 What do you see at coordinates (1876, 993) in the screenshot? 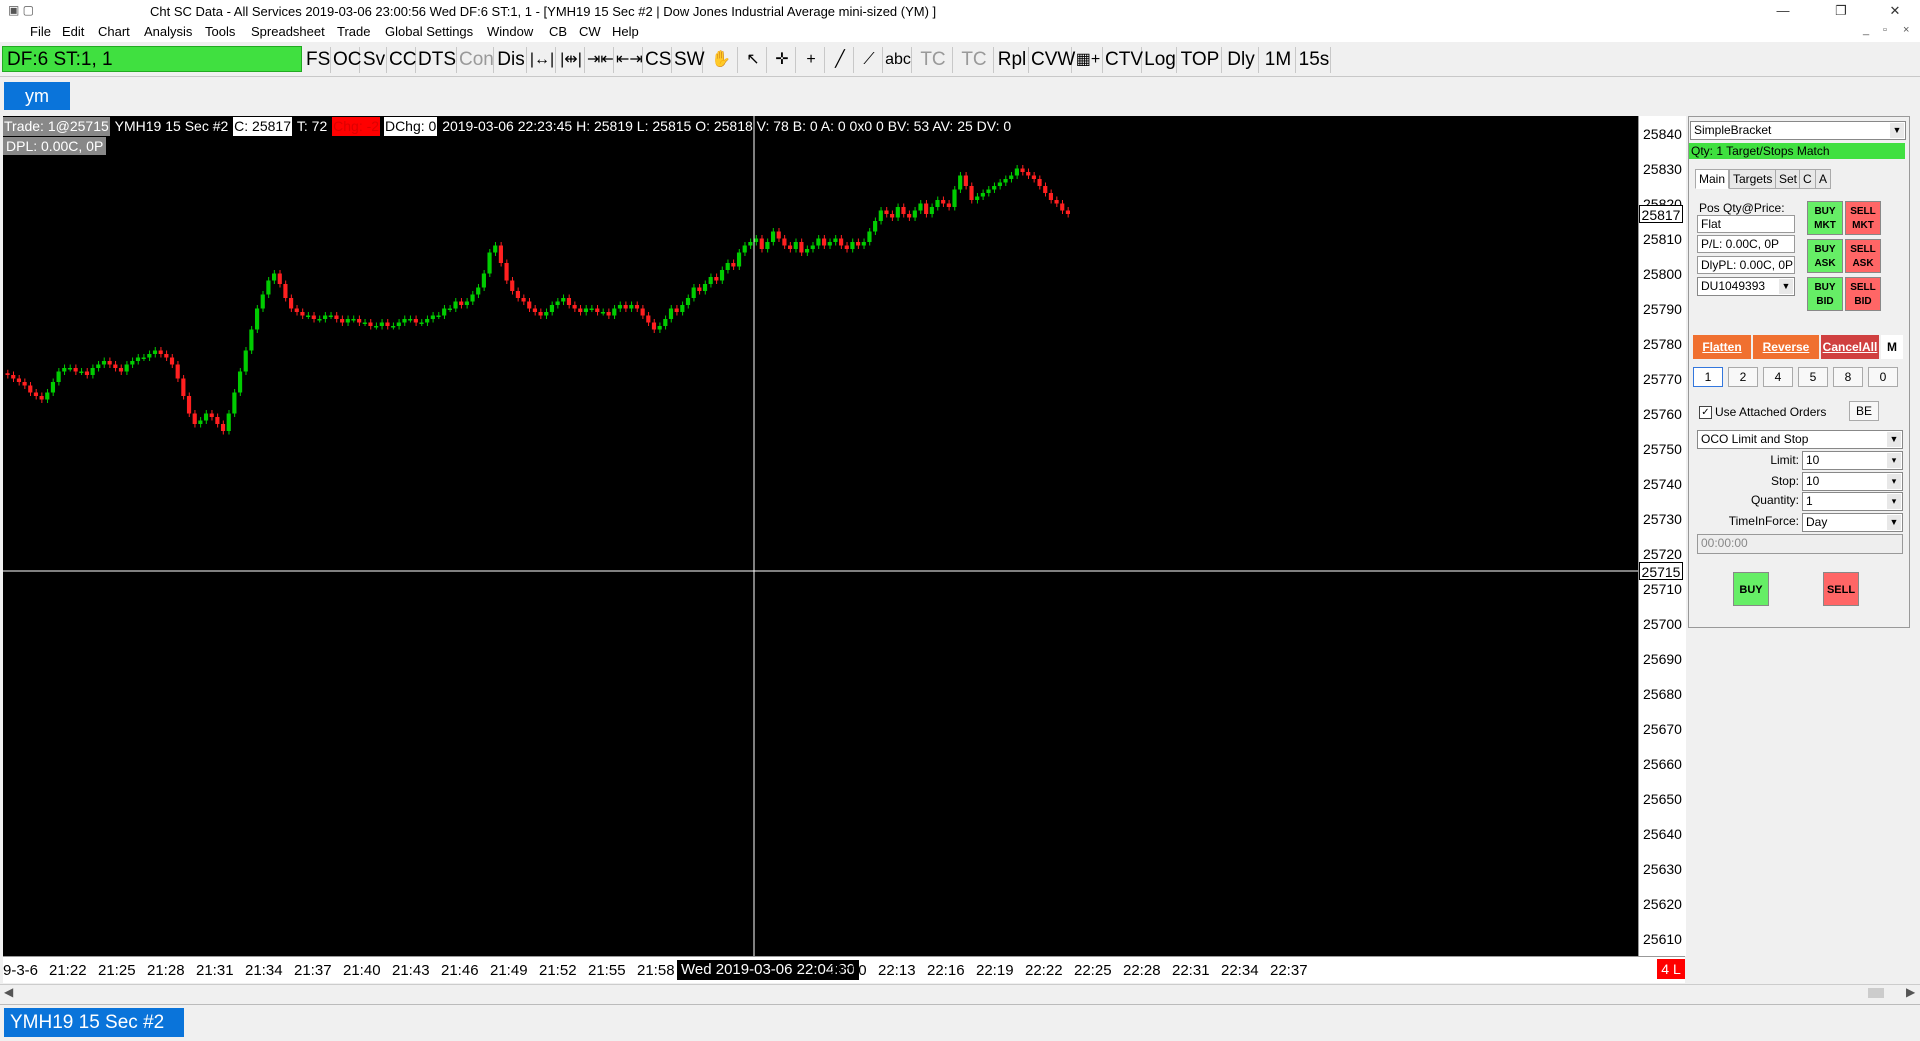
I see `scroll-thumb` at bounding box center [1876, 993].